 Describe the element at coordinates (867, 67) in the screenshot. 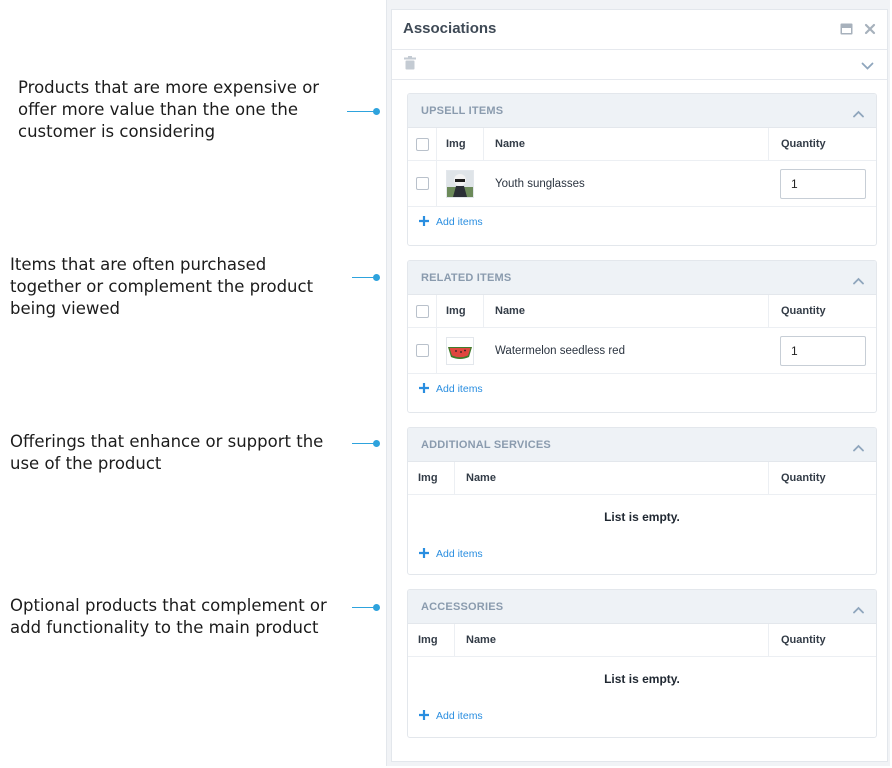

I see `chevron-down-icon` at that location.